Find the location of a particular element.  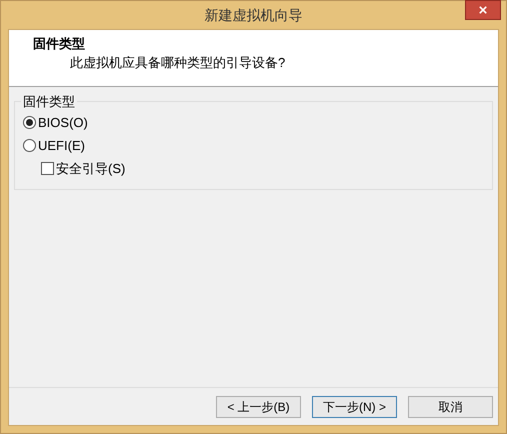

radio-label: BIOS(O) is located at coordinates (63, 122).